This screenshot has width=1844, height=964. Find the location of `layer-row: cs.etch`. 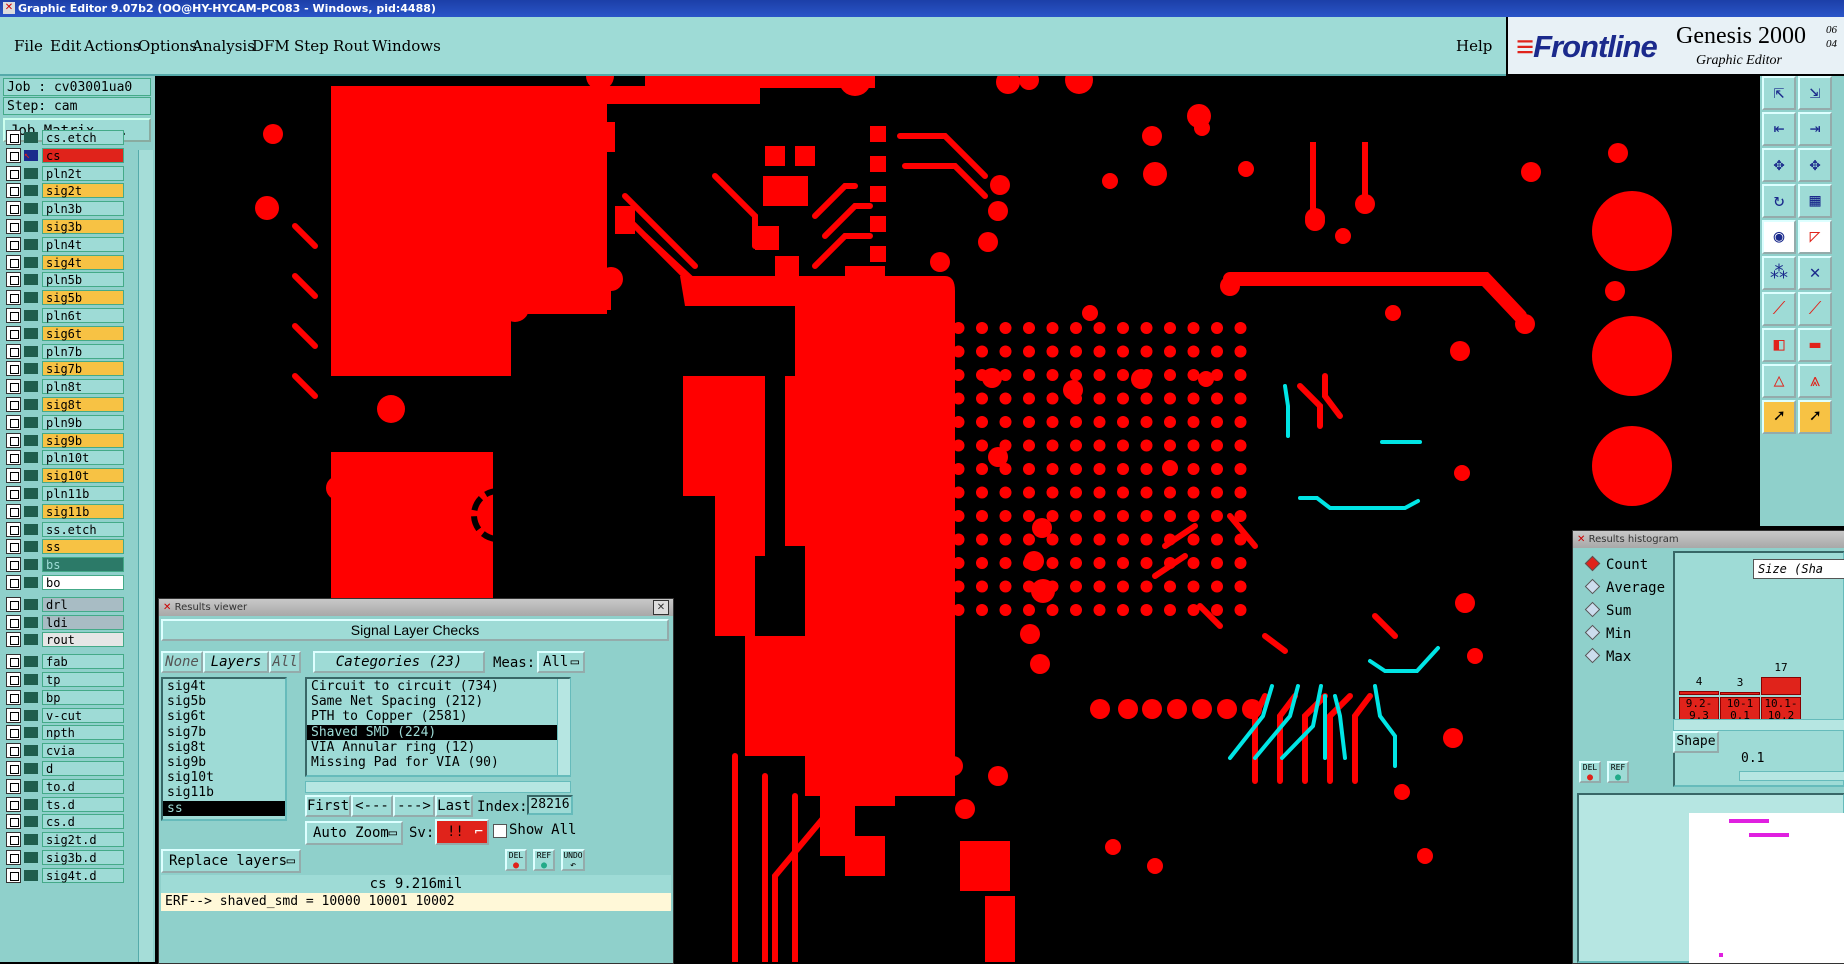

layer-row: cs.etch is located at coordinates (65, 137).